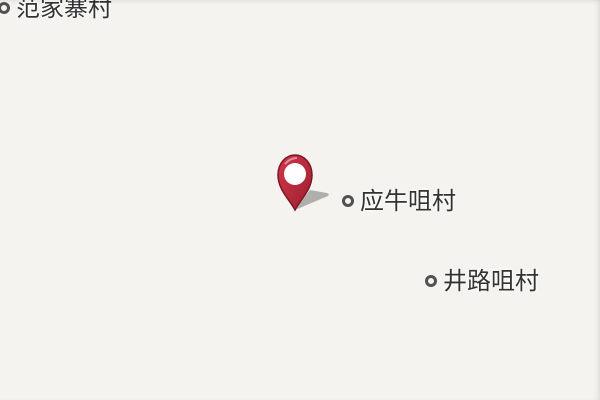  I want to click on map-pin-graphic, so click(303, 183).